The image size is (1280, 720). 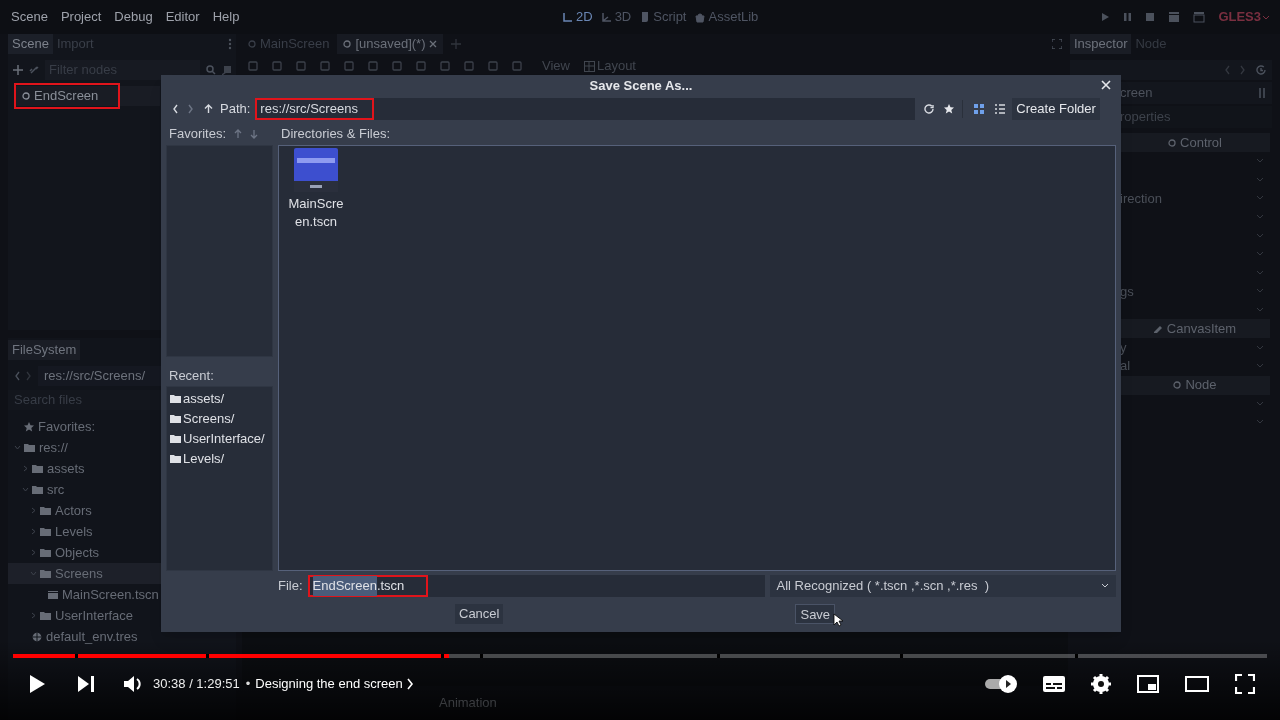 I want to click on node-icon, so click(x=252, y=44).